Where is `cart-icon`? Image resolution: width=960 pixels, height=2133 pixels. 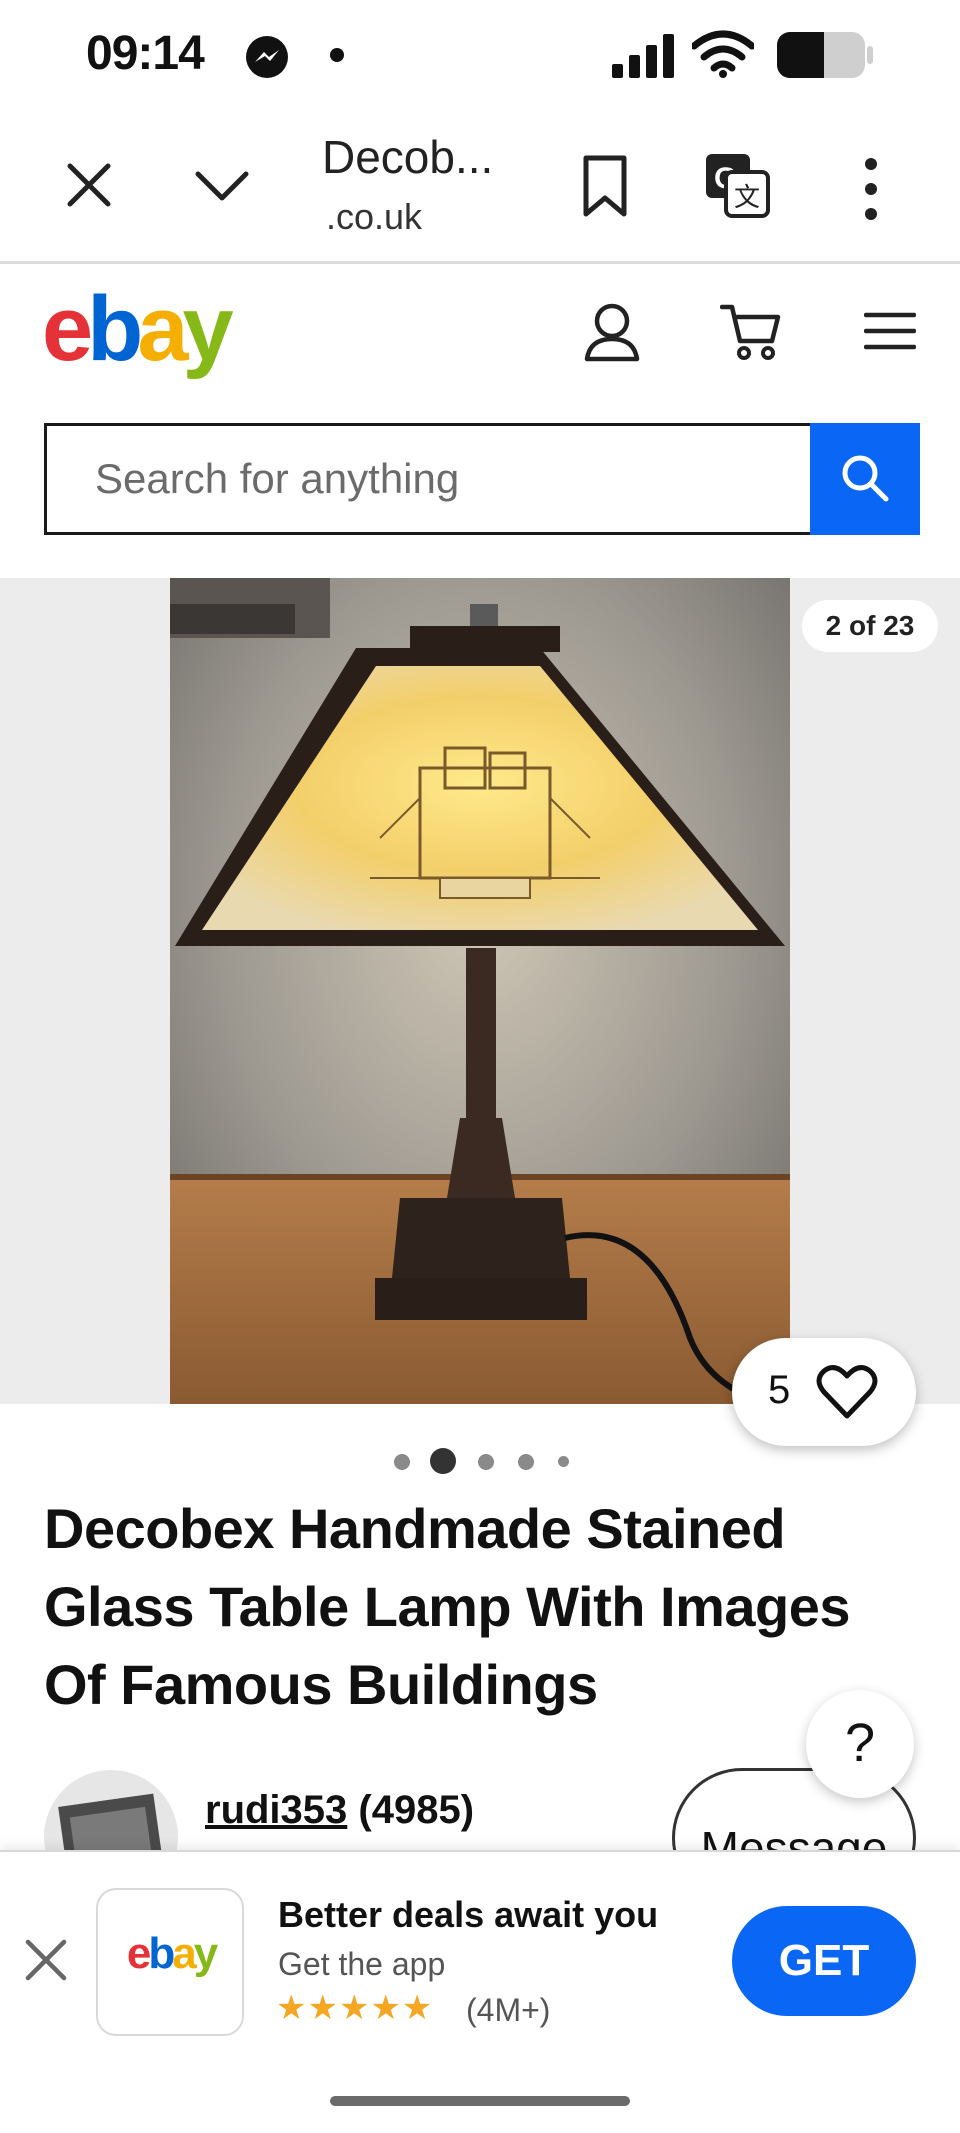
cart-icon is located at coordinates (751, 332).